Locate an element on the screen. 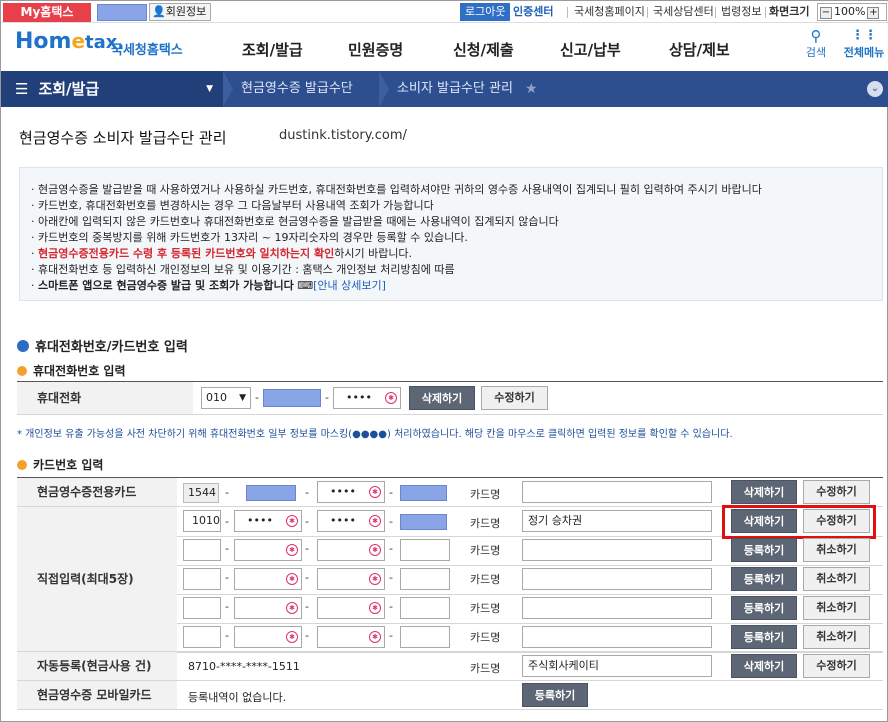 The height and width of the screenshot is (722, 888). phone-last-field: •••• ✱ is located at coordinates (367, 398).